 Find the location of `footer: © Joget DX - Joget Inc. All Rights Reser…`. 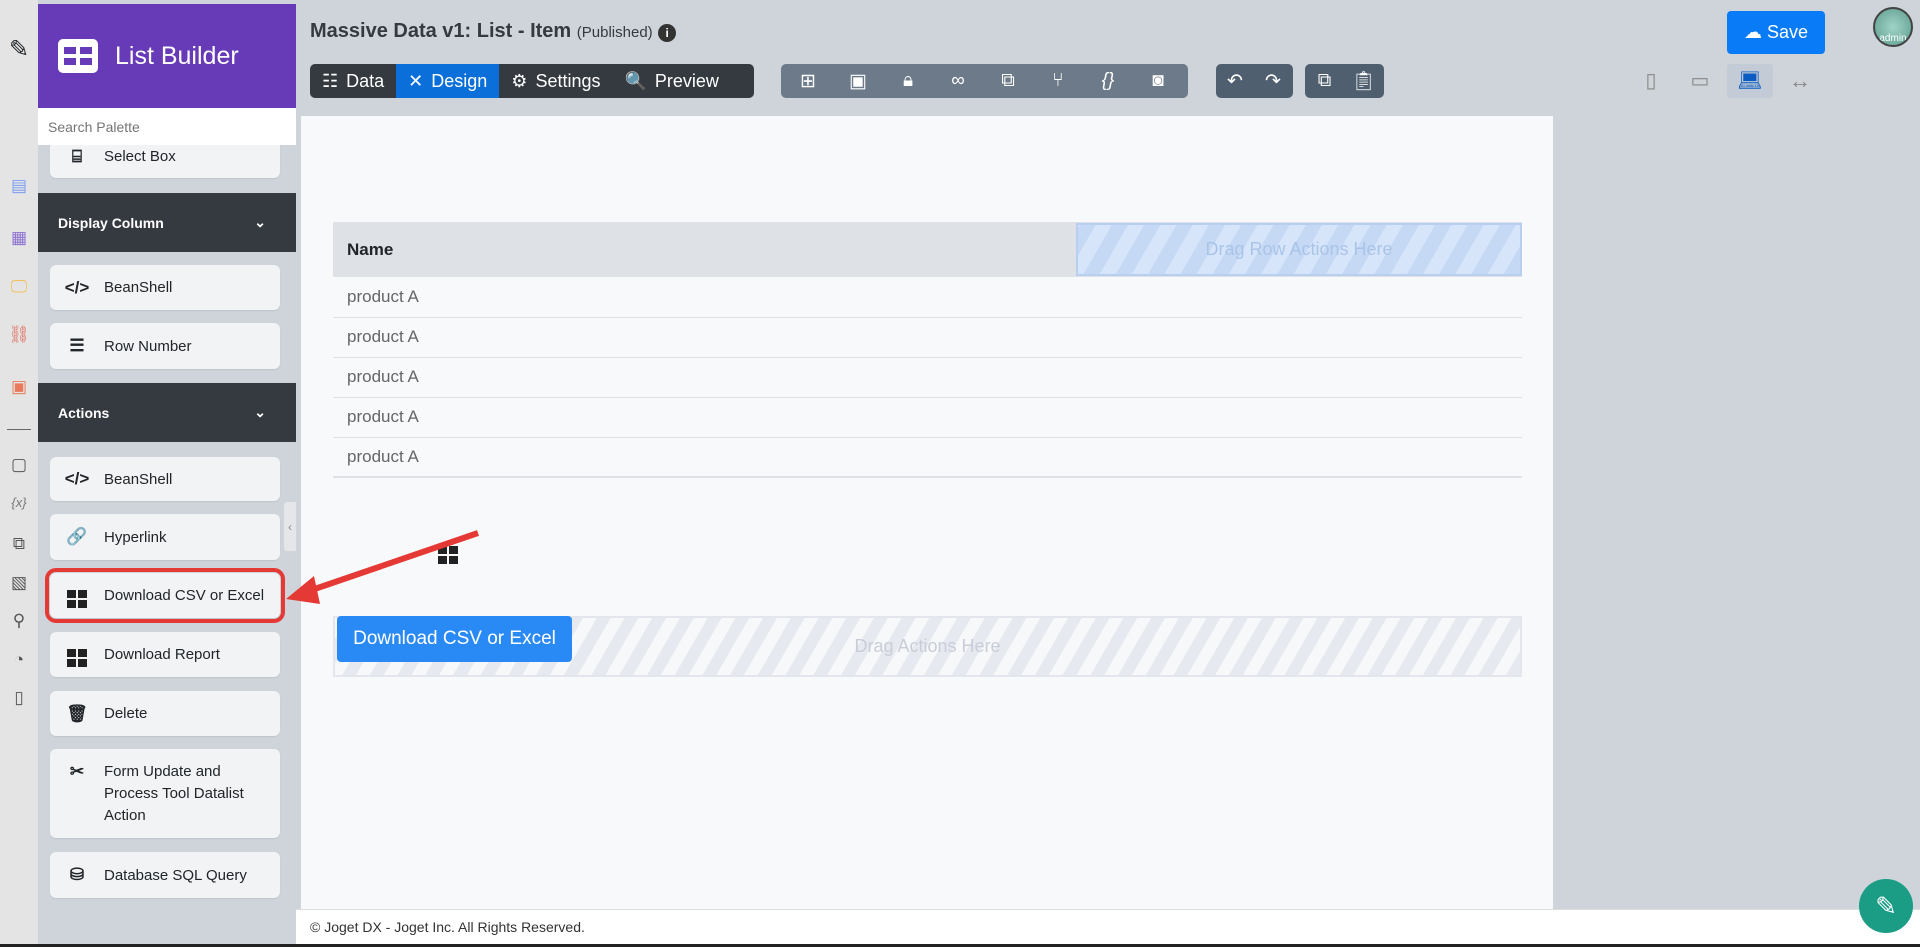

footer: © Joget DX - Joget Inc. All Rights Reser… is located at coordinates (1108, 926).